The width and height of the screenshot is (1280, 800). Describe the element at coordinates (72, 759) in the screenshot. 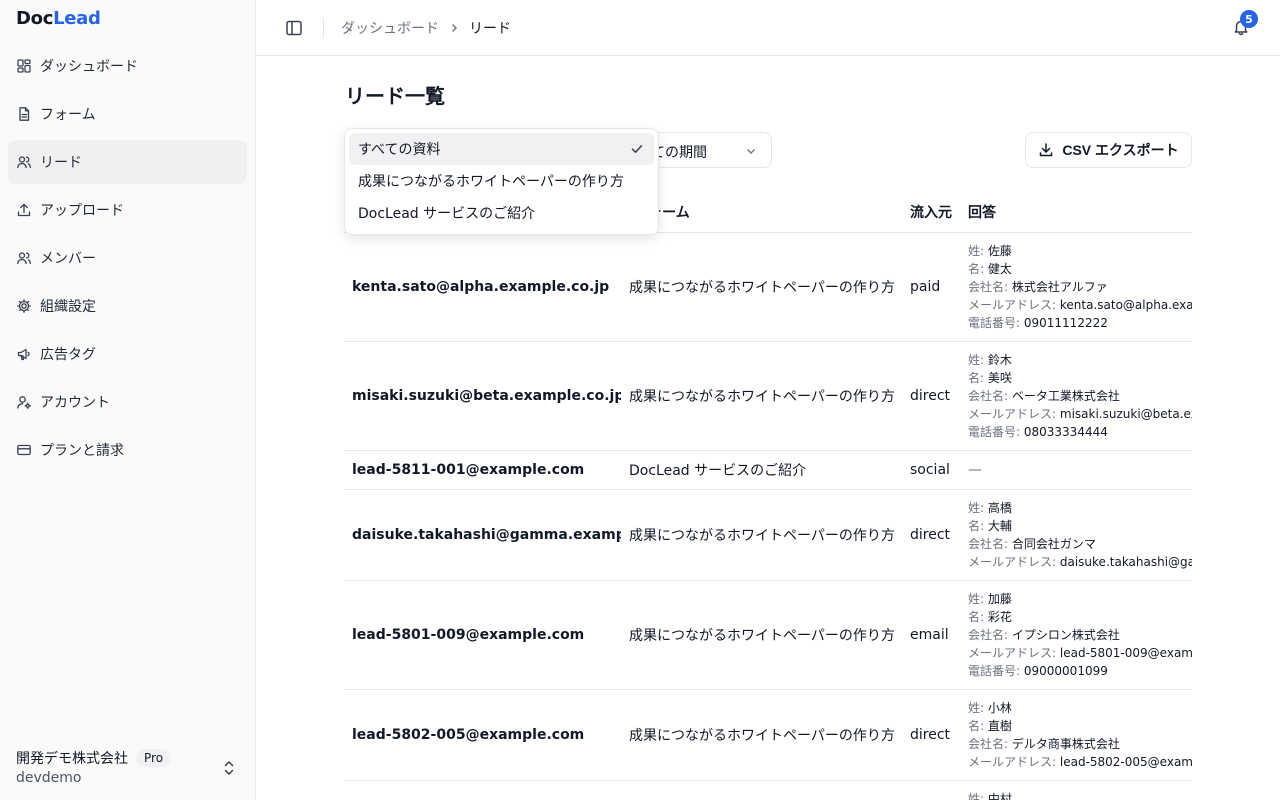

I see `org-name: 開発デモ株式会社` at that location.